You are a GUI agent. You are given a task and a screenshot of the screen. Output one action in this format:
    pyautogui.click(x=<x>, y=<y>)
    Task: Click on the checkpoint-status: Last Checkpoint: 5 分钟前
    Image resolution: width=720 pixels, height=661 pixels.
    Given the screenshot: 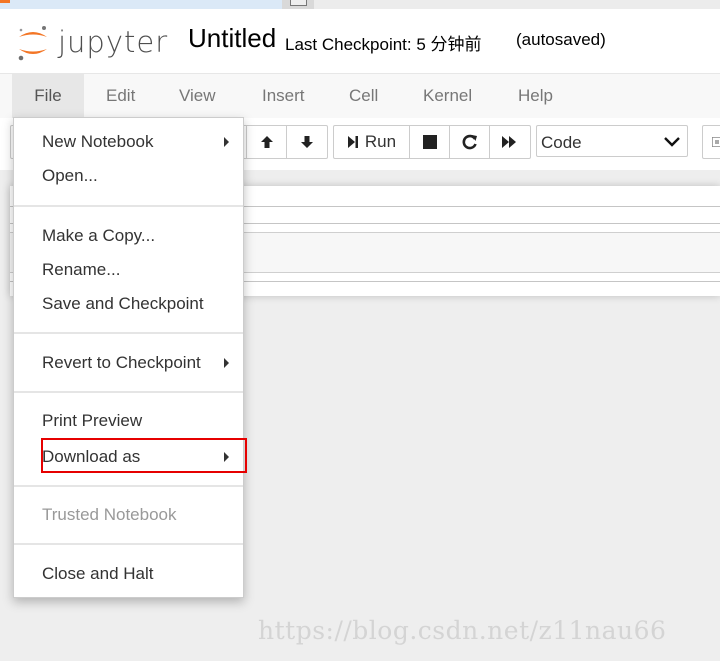 What is the action you would take?
    pyautogui.click(x=383, y=44)
    